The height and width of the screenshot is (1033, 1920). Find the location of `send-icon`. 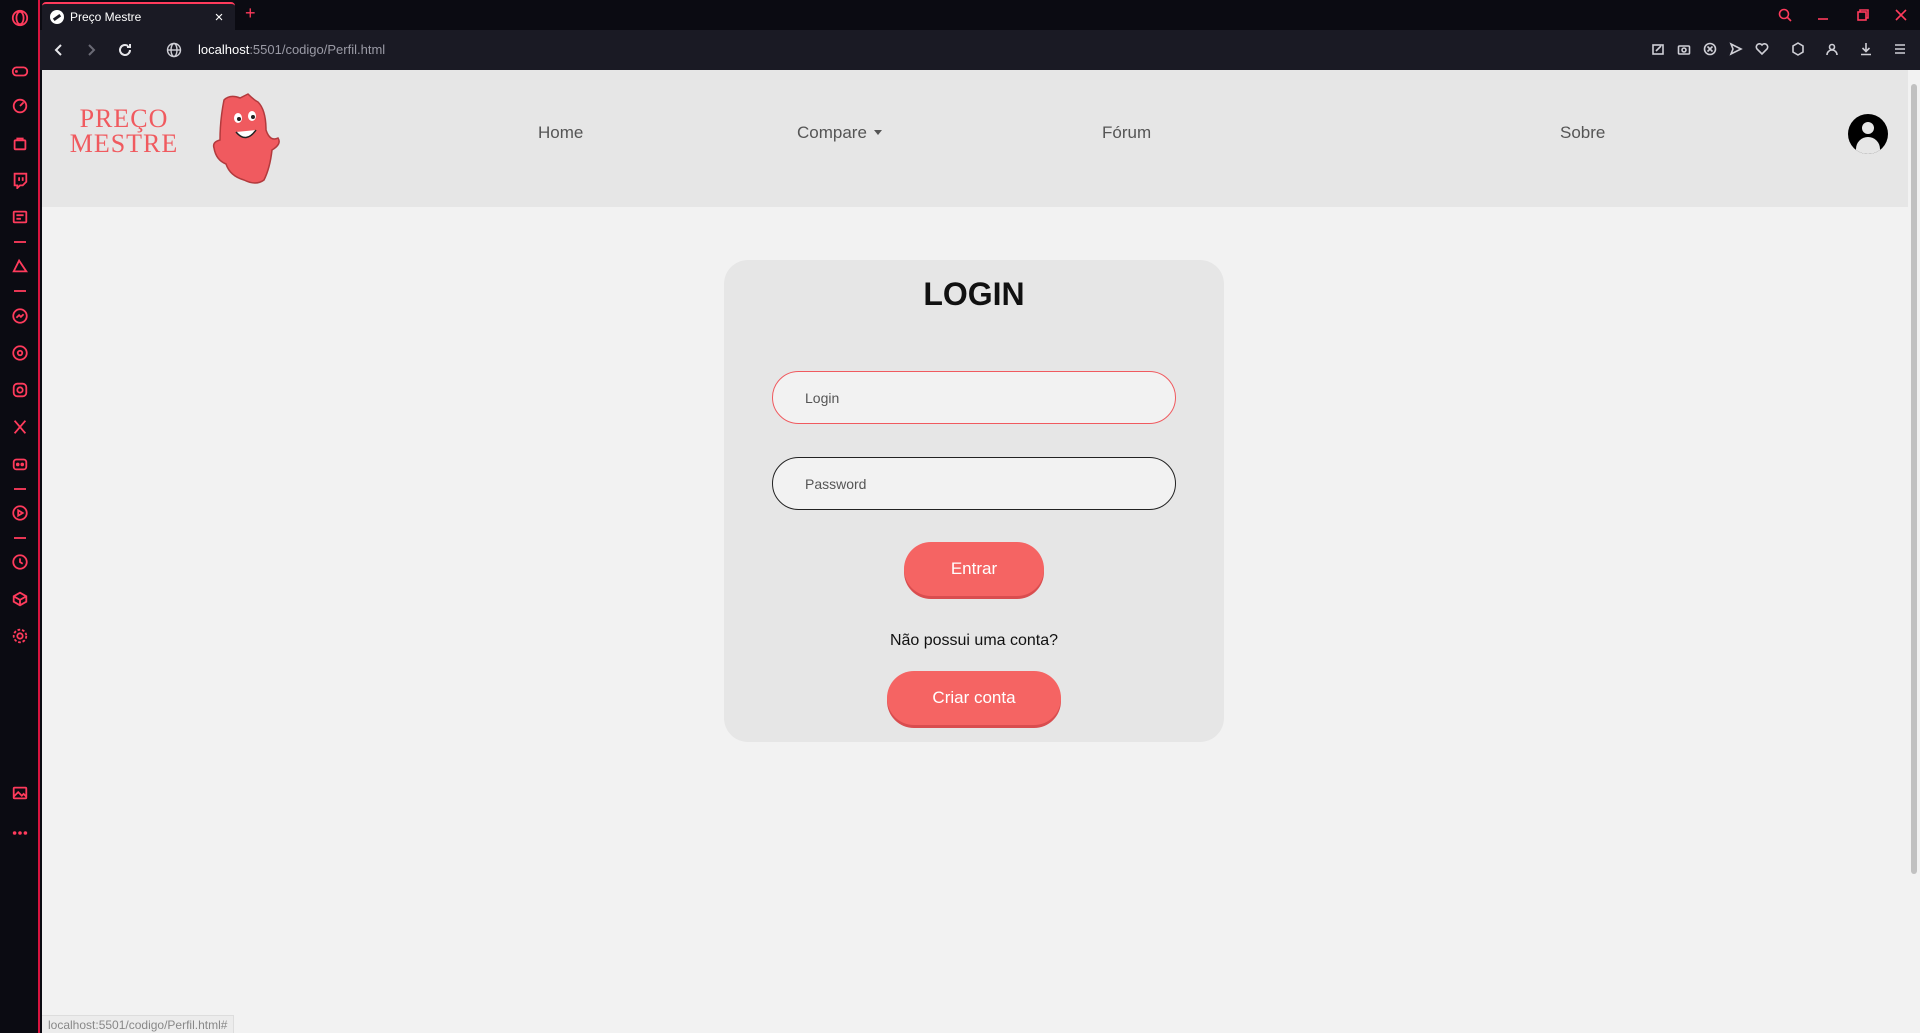

send-icon is located at coordinates (1737, 50).